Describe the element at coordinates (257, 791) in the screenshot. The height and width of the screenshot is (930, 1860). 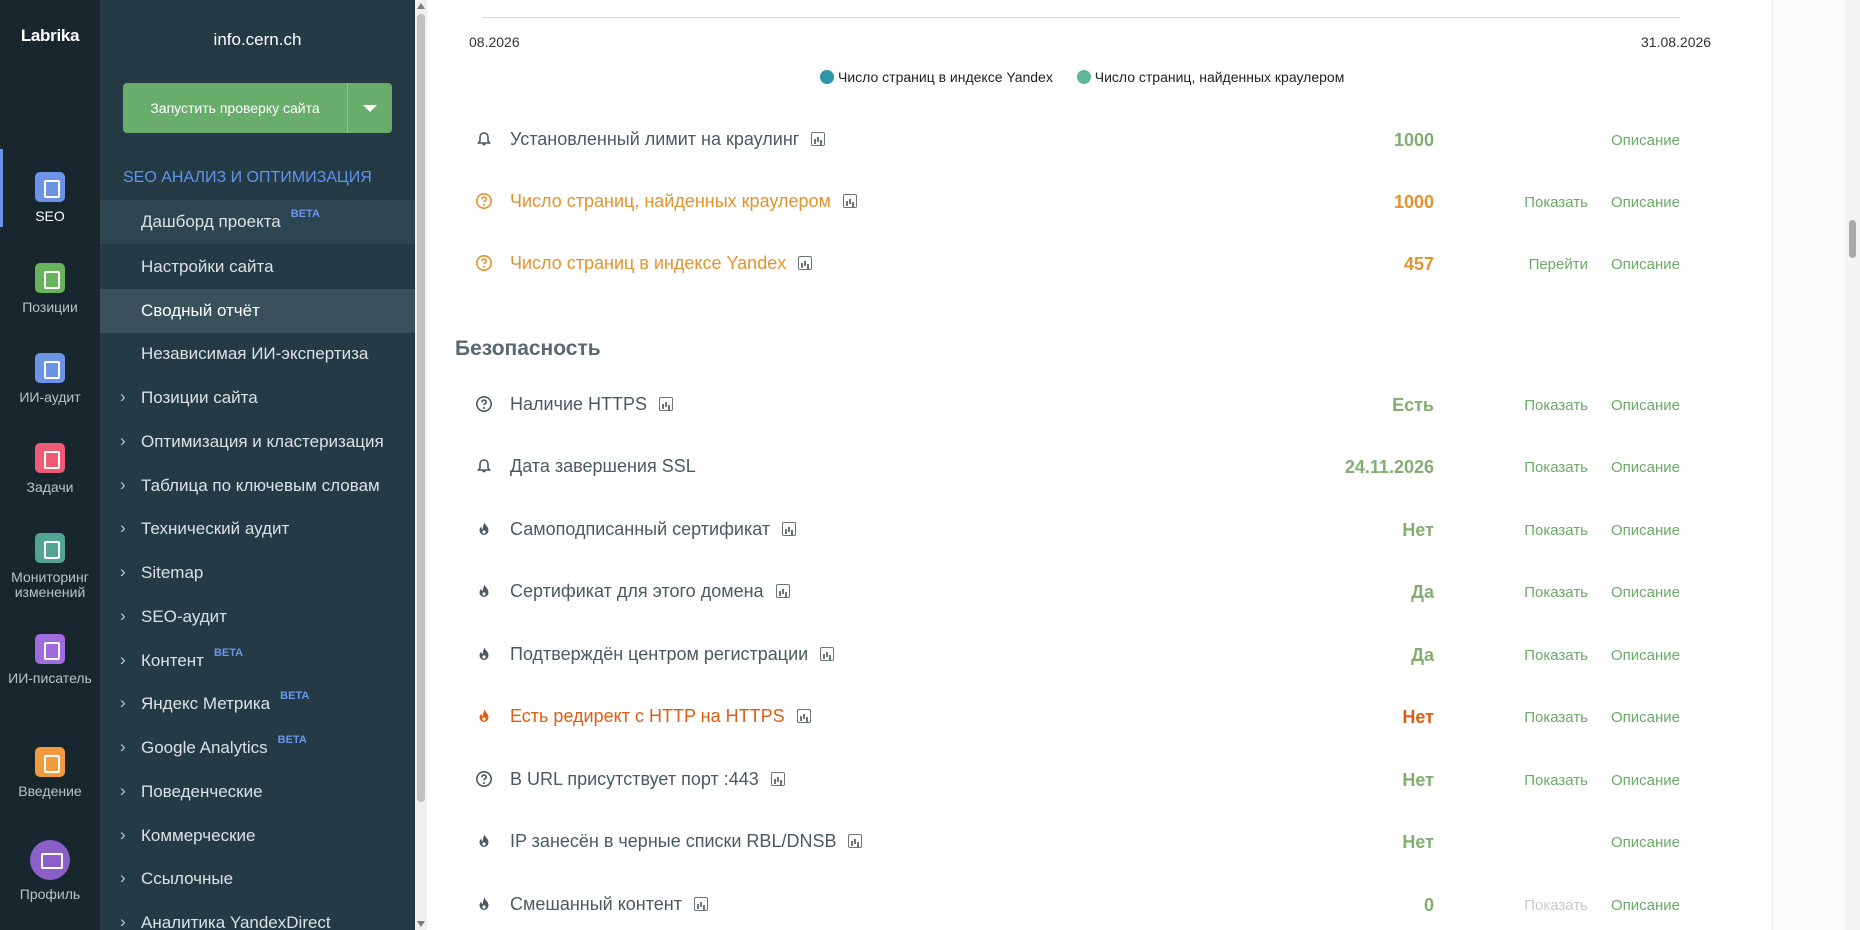
I see `sidebar-item-behavioral: Поведенческие` at that location.